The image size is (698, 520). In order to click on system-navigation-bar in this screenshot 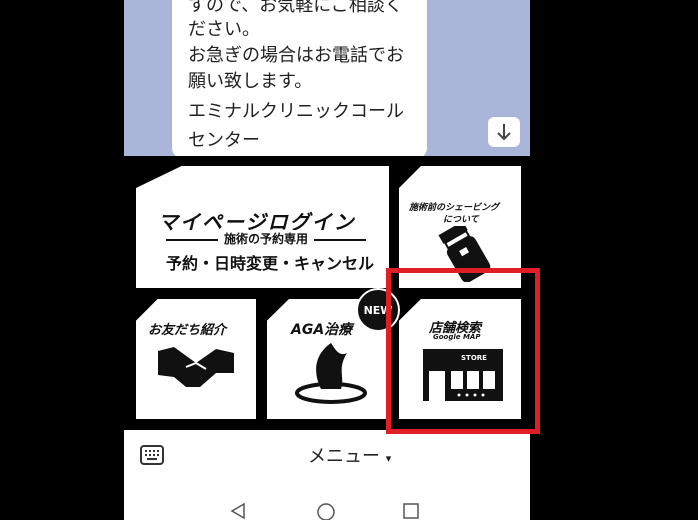, I will do `click(327, 499)`.